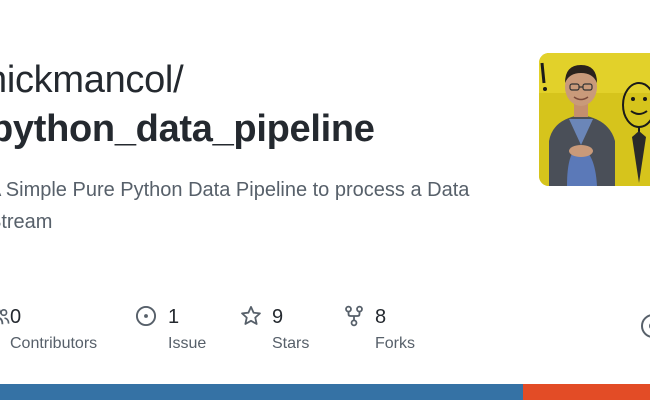 This screenshot has height=400, width=650. Describe the element at coordinates (388, 332) in the screenshot. I see `forks-stat: 8 Forks` at that location.